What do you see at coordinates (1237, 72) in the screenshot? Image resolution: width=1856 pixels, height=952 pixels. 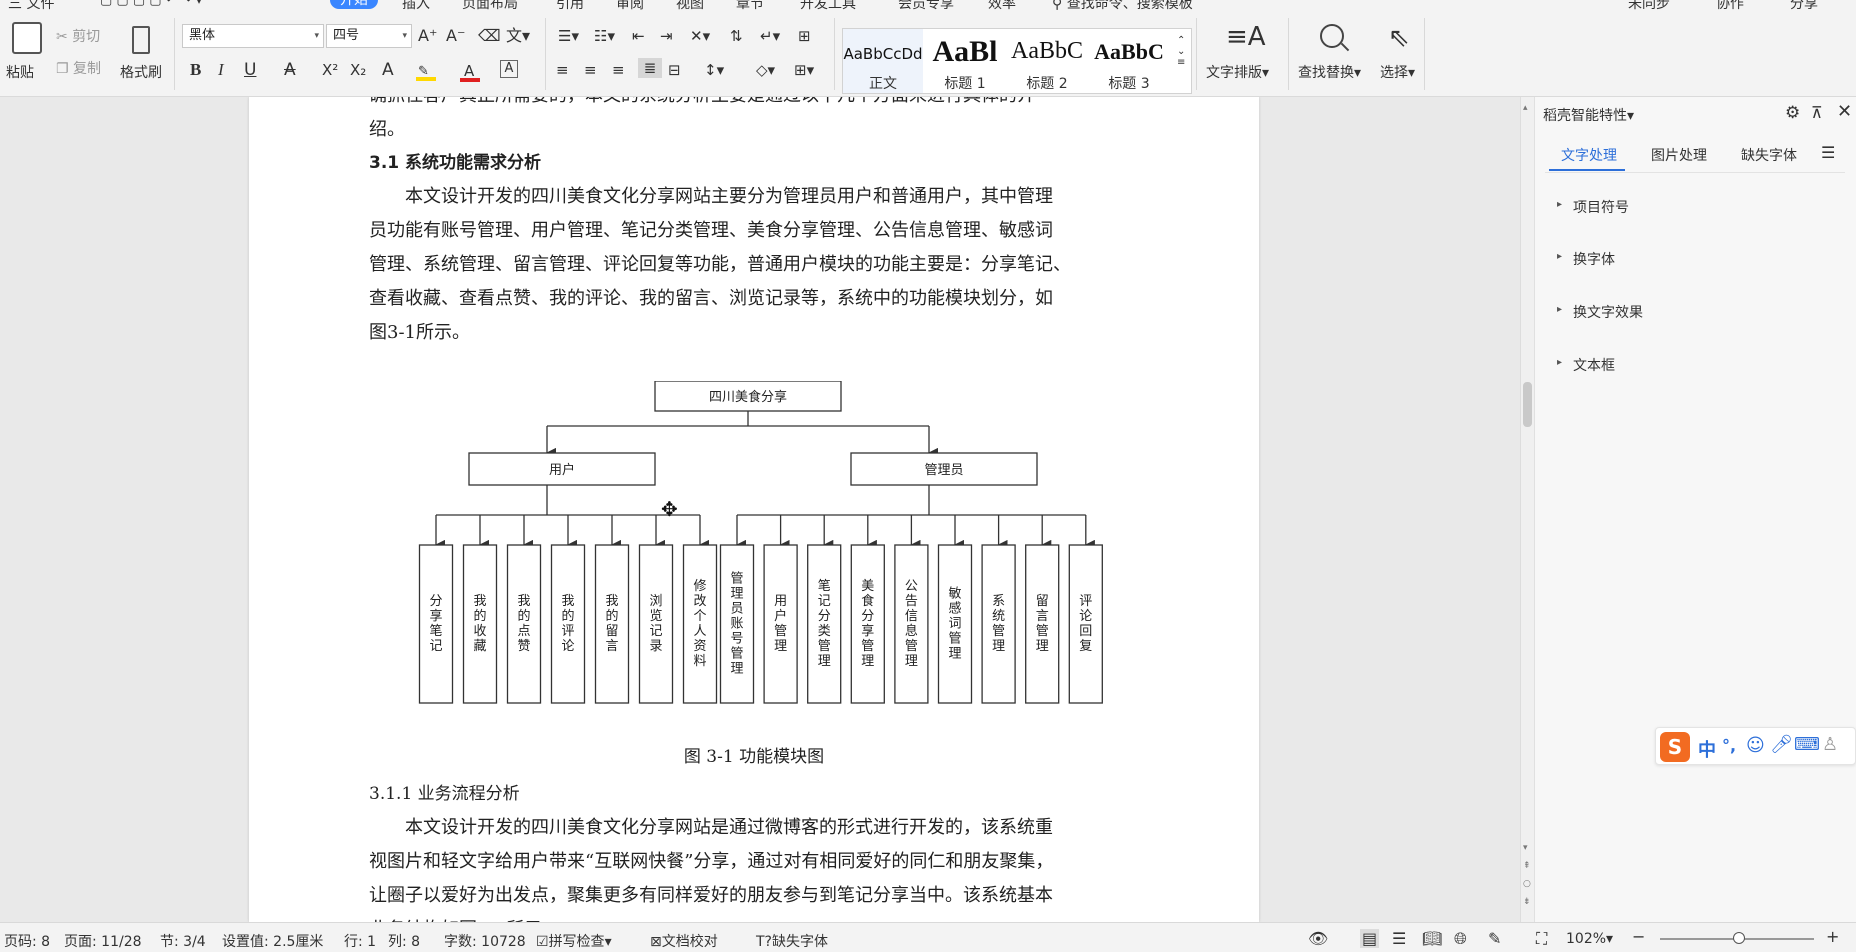 I see `text-layout-button: 文字排版▾` at bounding box center [1237, 72].